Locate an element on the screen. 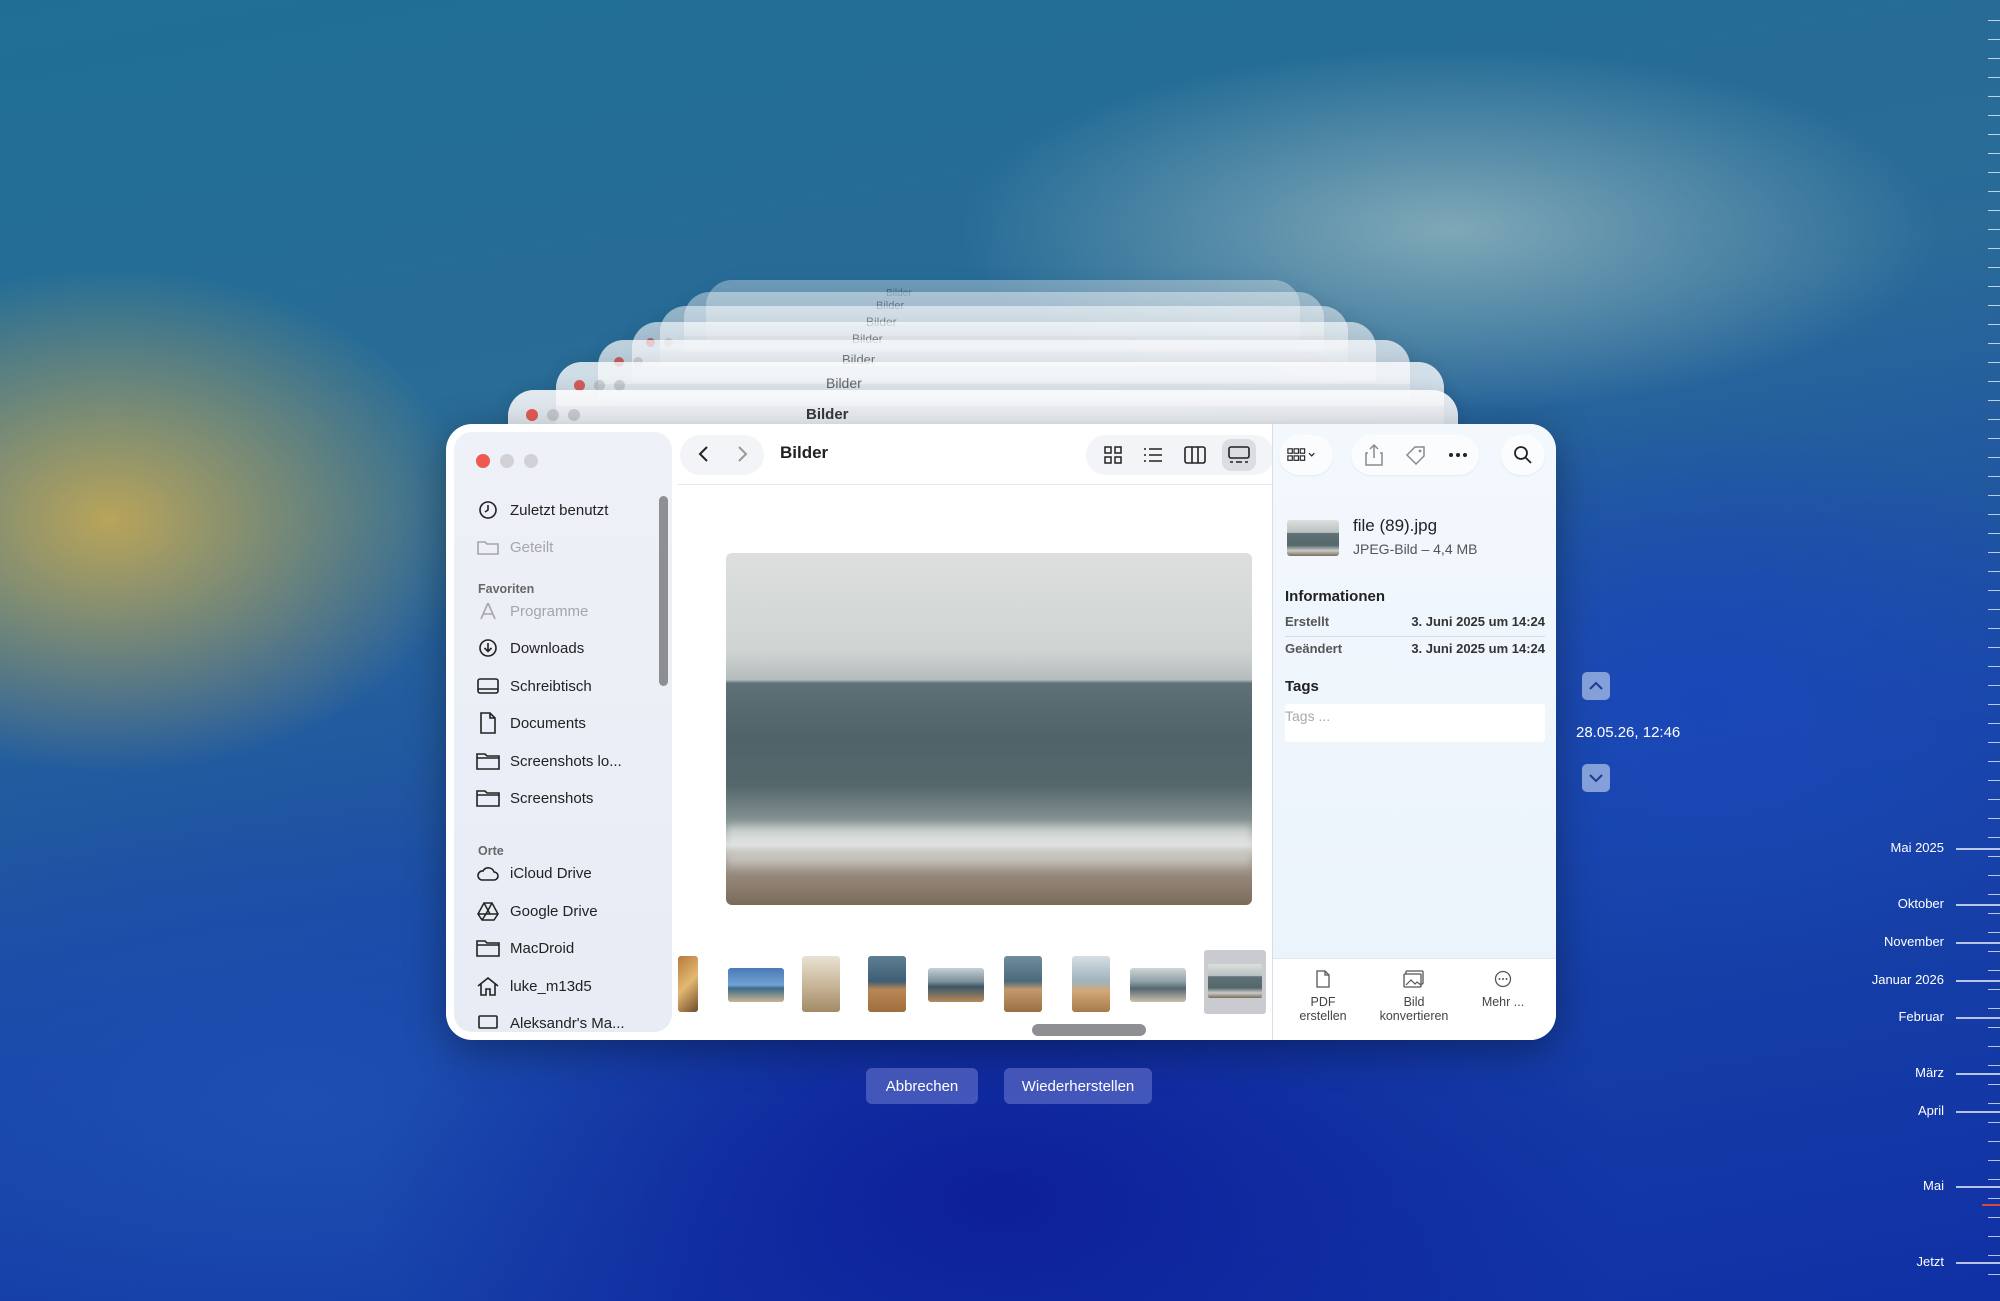  gallery-icon is located at coordinates (1239, 454).